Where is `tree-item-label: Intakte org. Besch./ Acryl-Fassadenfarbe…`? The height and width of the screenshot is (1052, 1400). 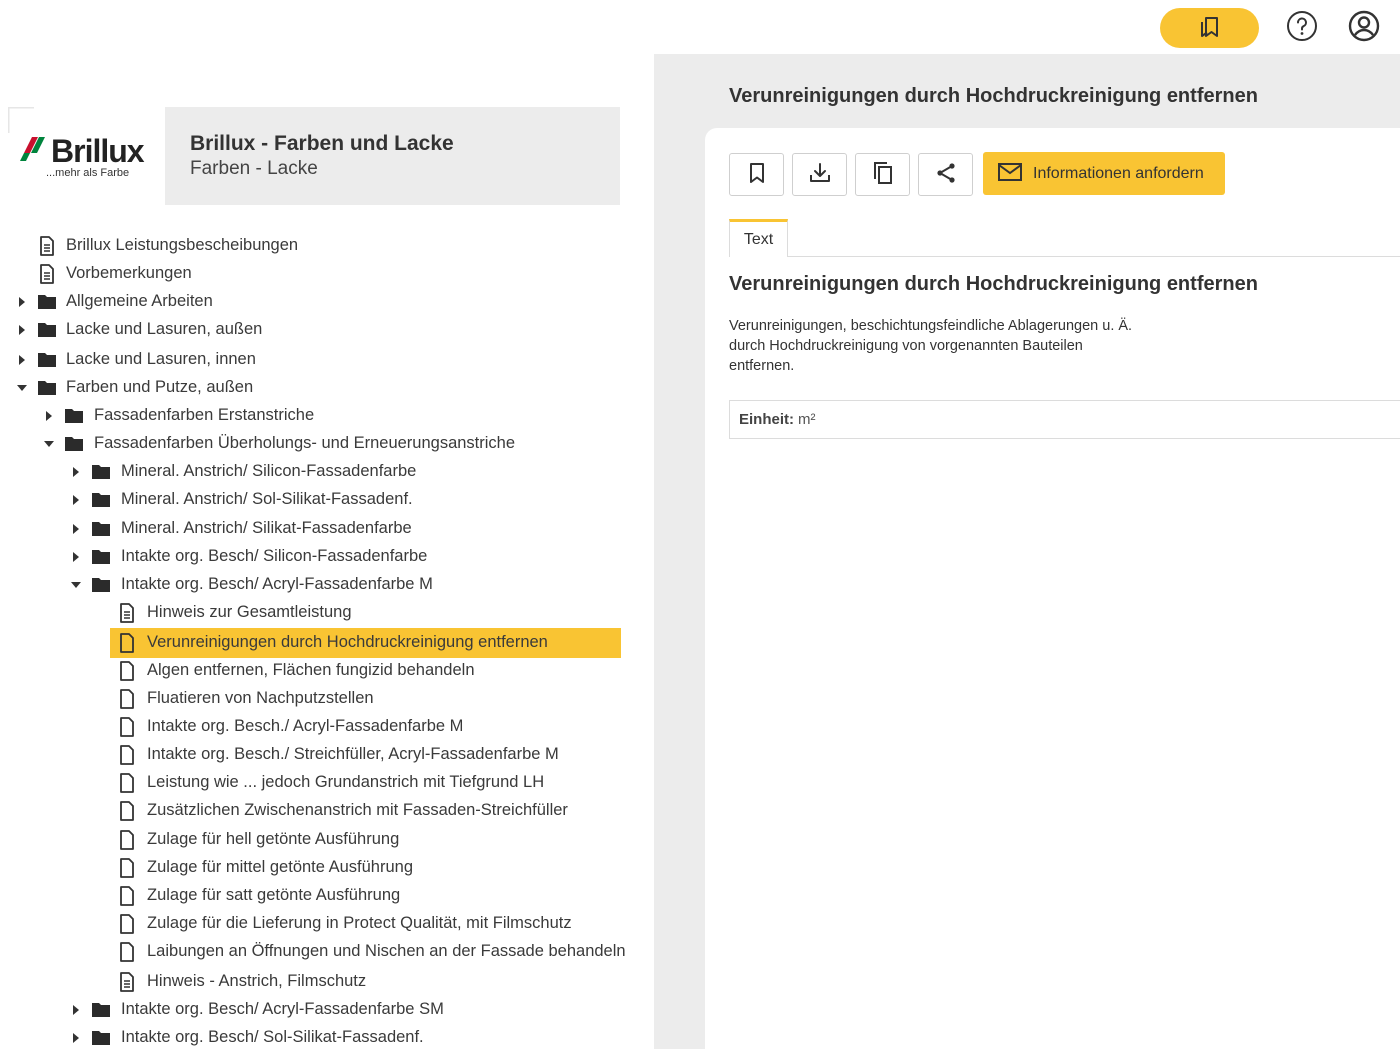 tree-item-label: Intakte org. Besch./ Acryl-Fassadenfarbe… is located at coordinates (305, 726).